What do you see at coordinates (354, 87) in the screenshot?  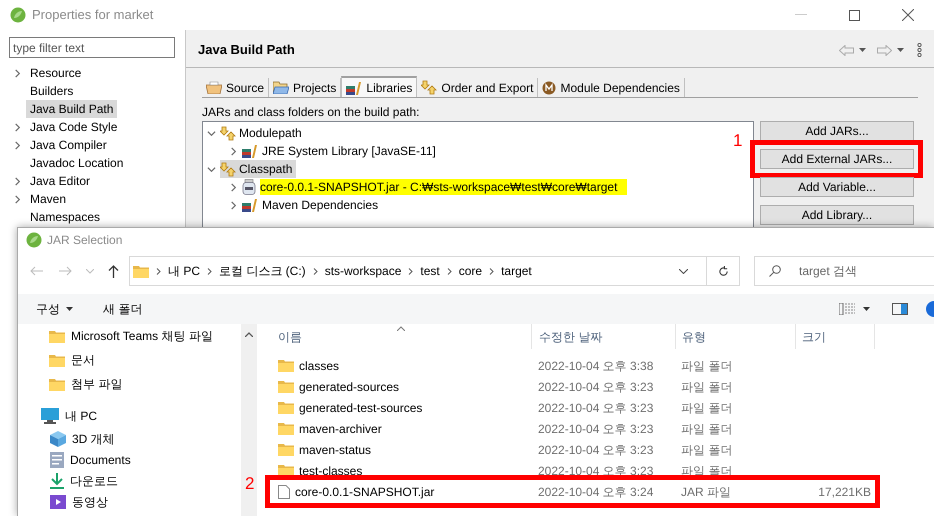 I see `books-icon` at bounding box center [354, 87].